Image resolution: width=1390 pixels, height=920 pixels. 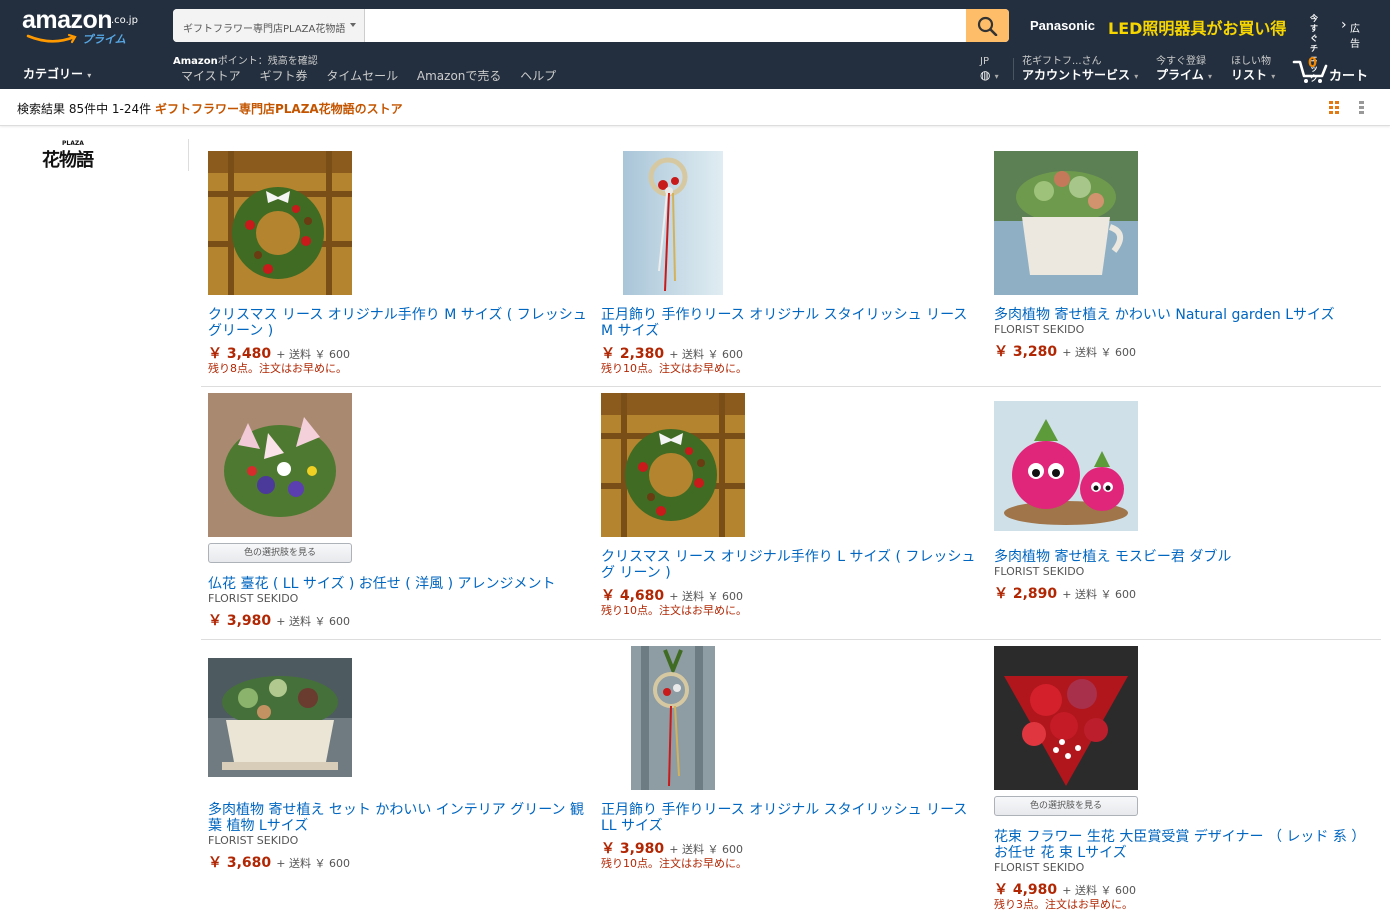 I want to click on list-view-icon, so click(x=1362, y=107).